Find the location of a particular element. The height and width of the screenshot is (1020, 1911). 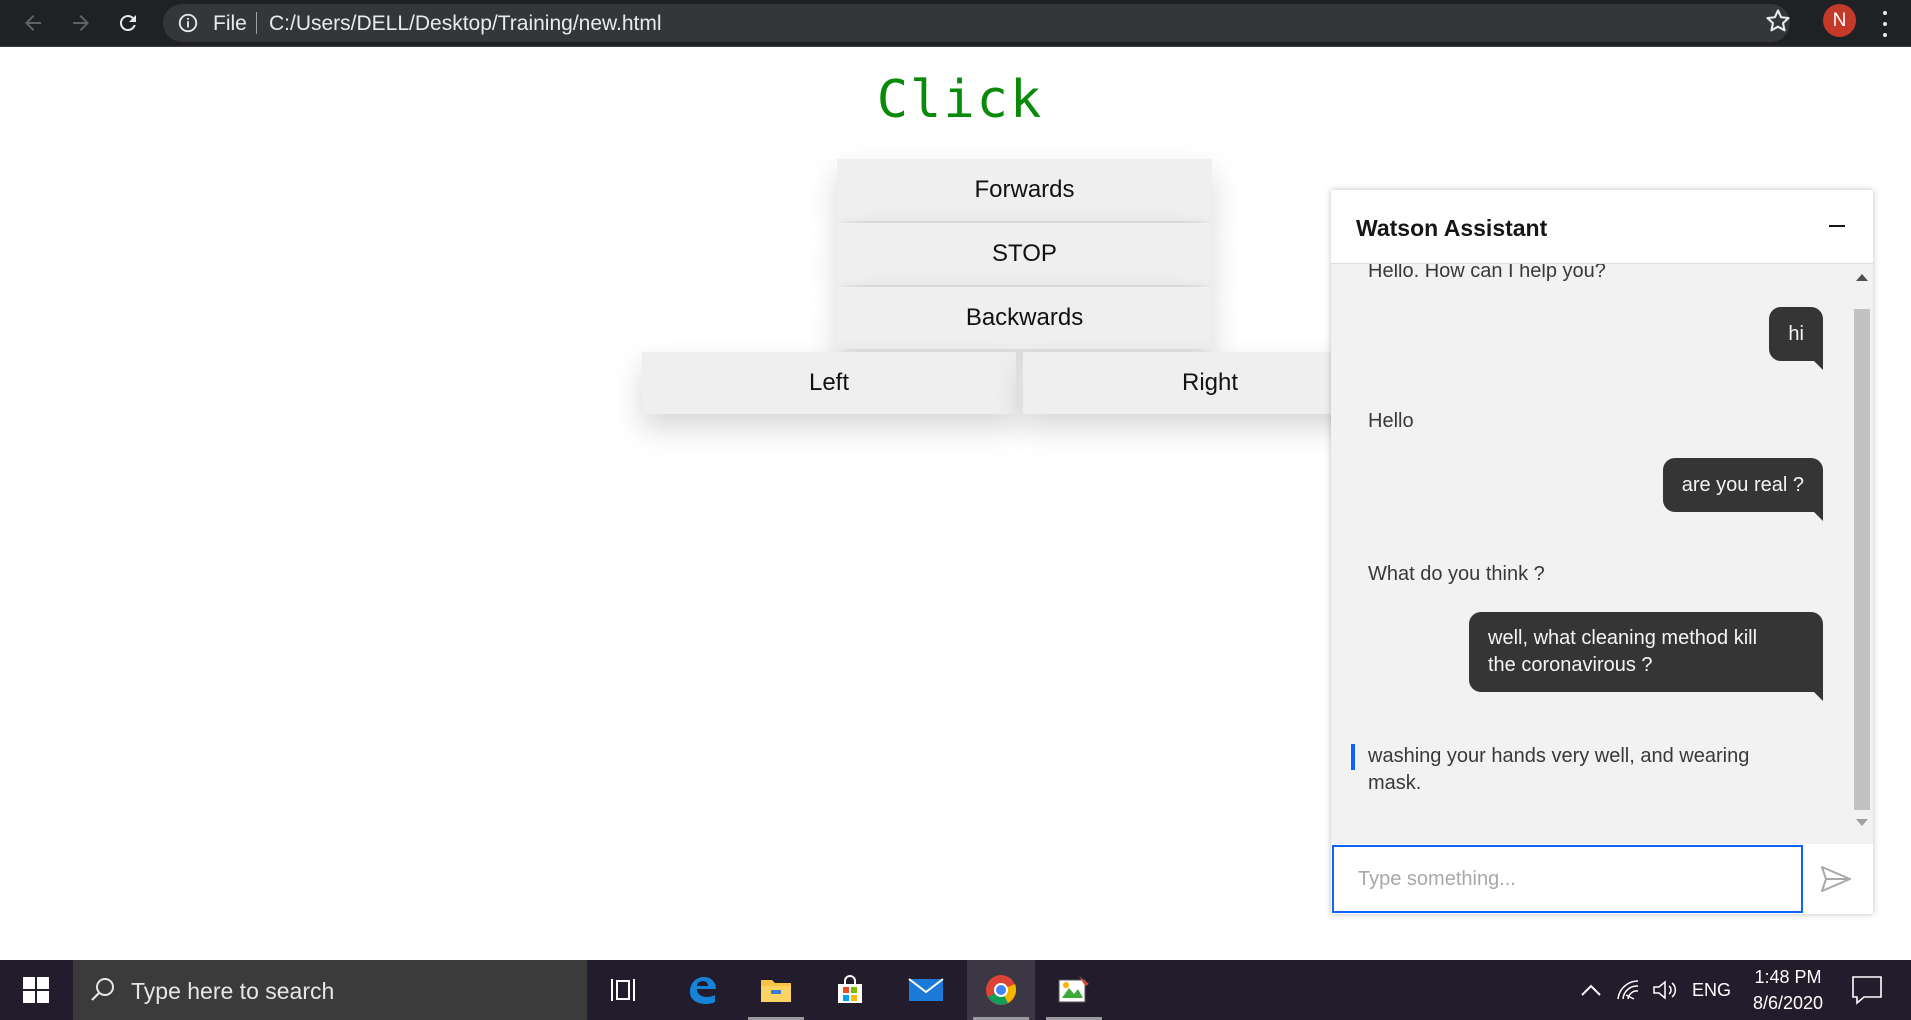

bot-message-line: mask. is located at coordinates (1395, 783).